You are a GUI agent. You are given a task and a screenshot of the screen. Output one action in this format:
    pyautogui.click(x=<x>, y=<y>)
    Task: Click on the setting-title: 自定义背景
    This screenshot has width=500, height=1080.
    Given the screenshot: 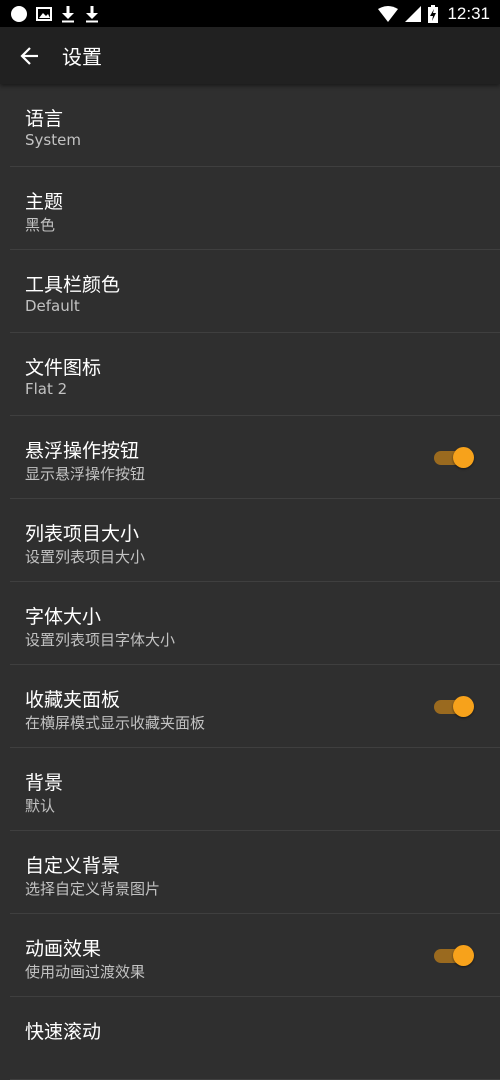 What is the action you would take?
    pyautogui.click(x=73, y=866)
    